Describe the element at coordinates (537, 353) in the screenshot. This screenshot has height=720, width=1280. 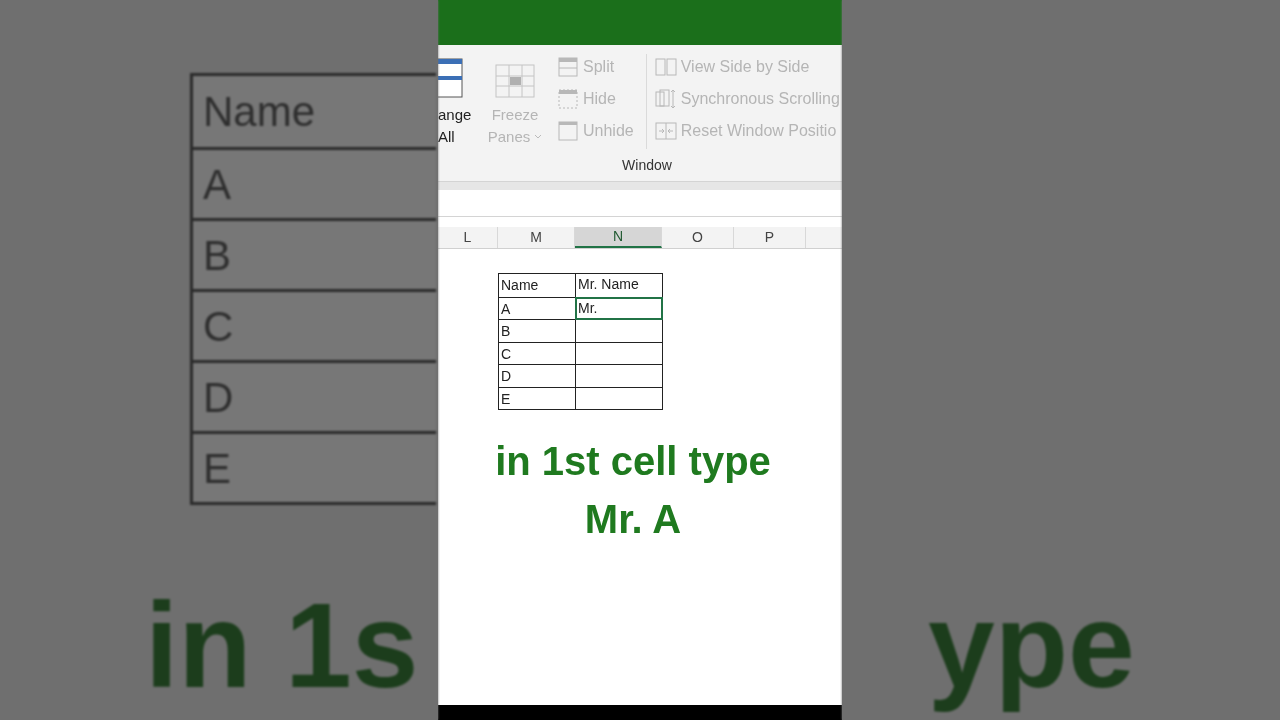
I see `table-cell: C` at that location.